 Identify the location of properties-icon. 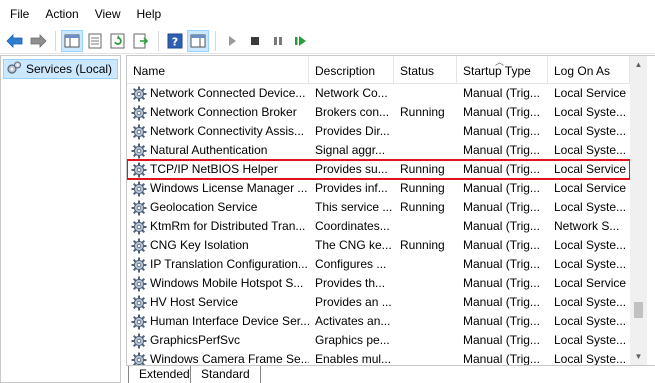
(95, 41).